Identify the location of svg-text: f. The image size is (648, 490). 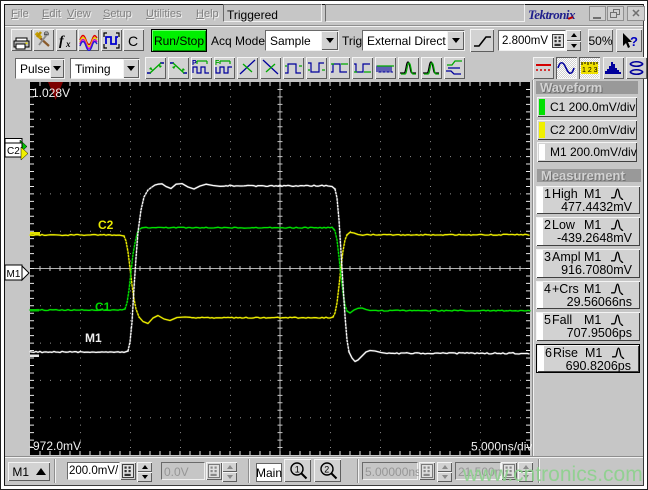
(62, 41).